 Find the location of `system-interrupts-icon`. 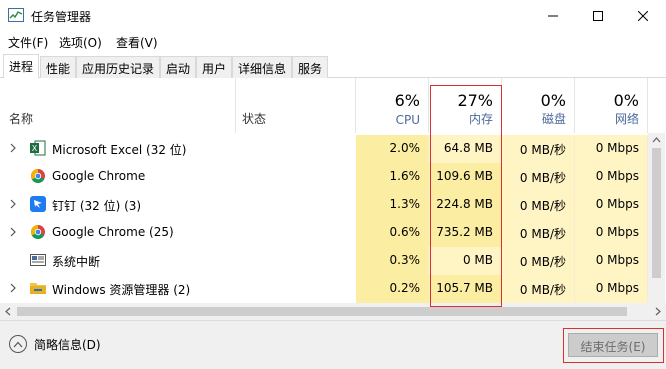

system-interrupts-icon is located at coordinates (38, 260).